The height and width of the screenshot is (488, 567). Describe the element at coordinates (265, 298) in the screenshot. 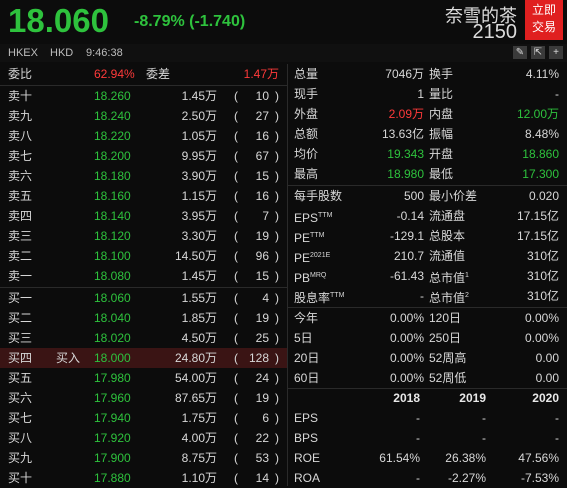

I see `level-orders: 4` at that location.